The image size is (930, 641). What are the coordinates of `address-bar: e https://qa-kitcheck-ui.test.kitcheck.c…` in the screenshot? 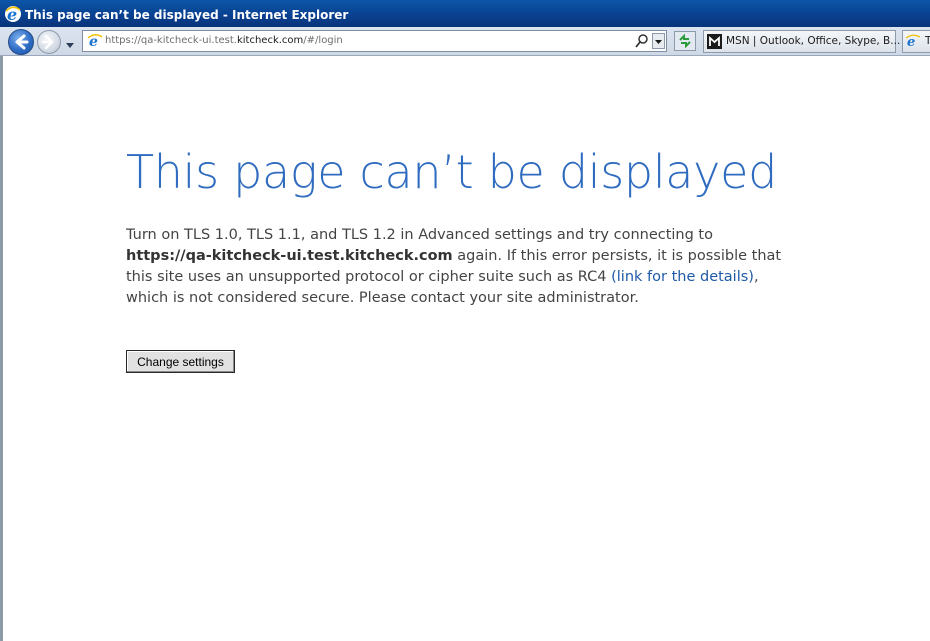 It's located at (374, 41).